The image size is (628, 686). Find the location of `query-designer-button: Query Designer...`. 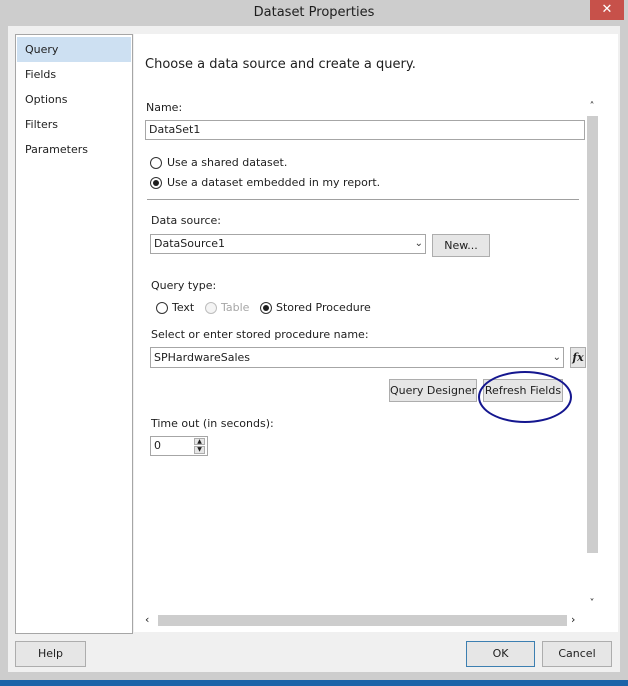

query-designer-button: Query Designer... is located at coordinates (433, 390).